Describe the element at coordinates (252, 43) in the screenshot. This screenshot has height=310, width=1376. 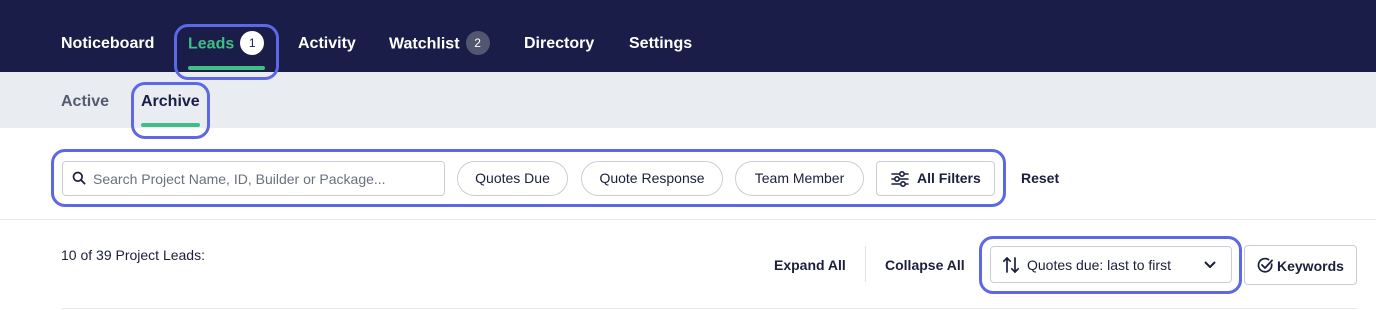
I see `leads-count-badge: 1` at that location.